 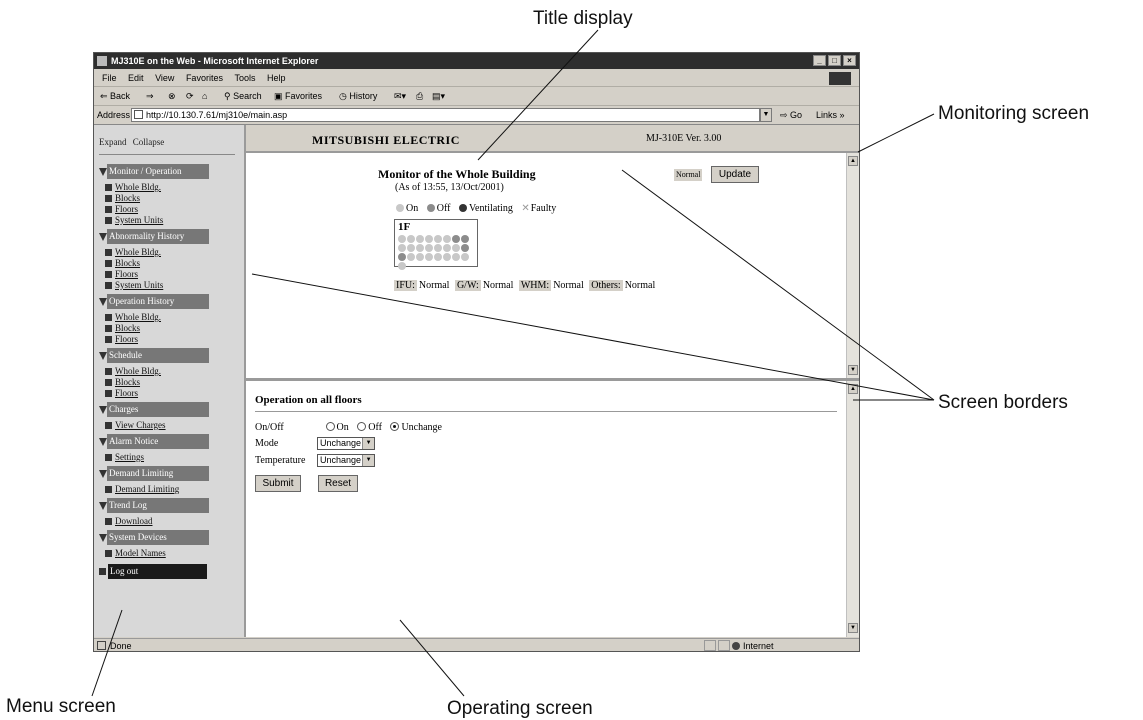 I want to click on menu-tools: Tools, so click(x=244, y=78).